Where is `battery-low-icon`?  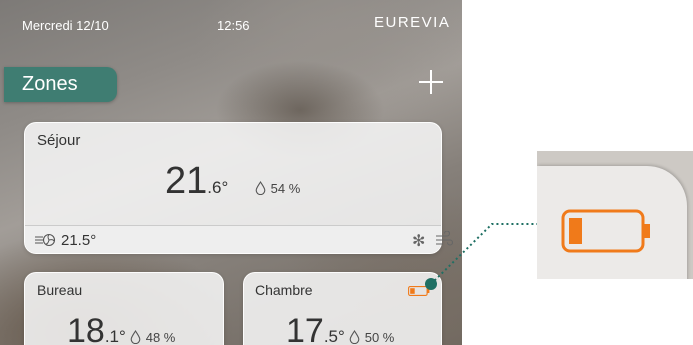
battery-low-icon is located at coordinates (605, 231).